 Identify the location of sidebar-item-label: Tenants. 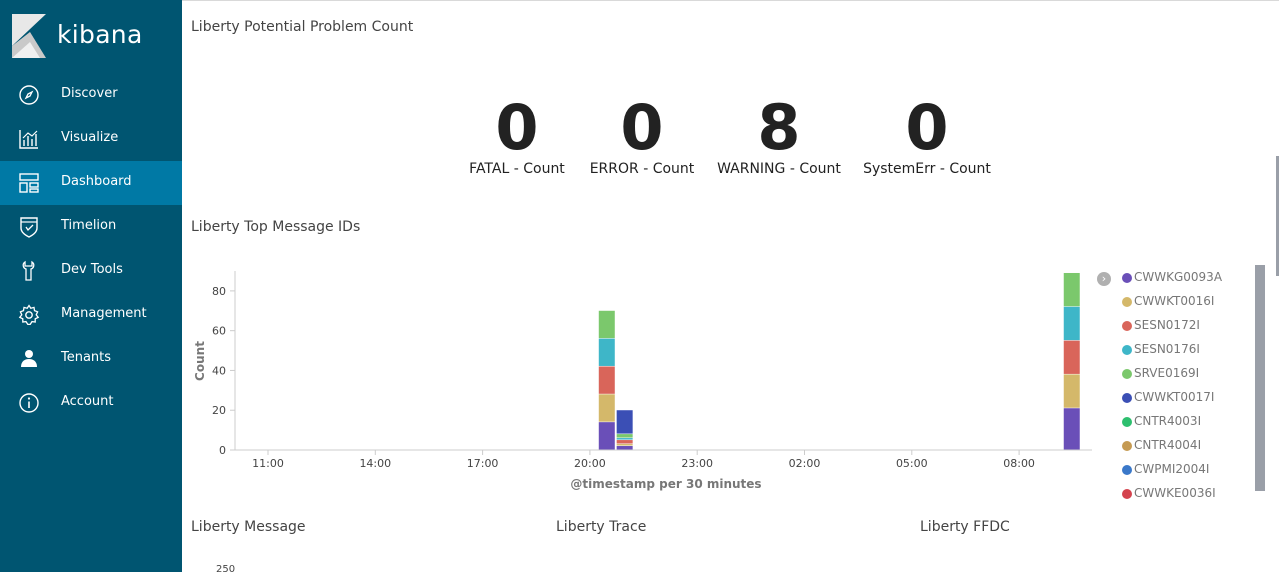
(86, 357).